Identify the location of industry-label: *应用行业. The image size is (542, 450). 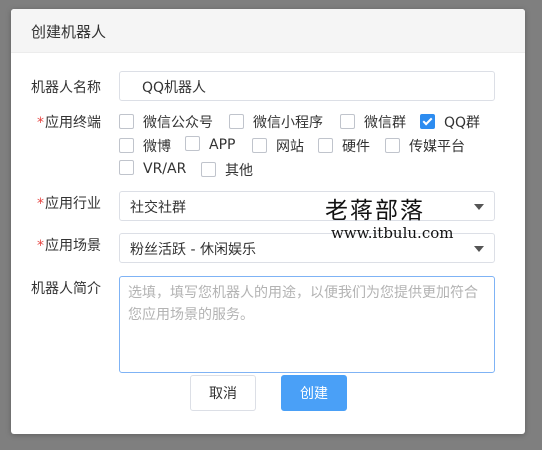
(69, 203).